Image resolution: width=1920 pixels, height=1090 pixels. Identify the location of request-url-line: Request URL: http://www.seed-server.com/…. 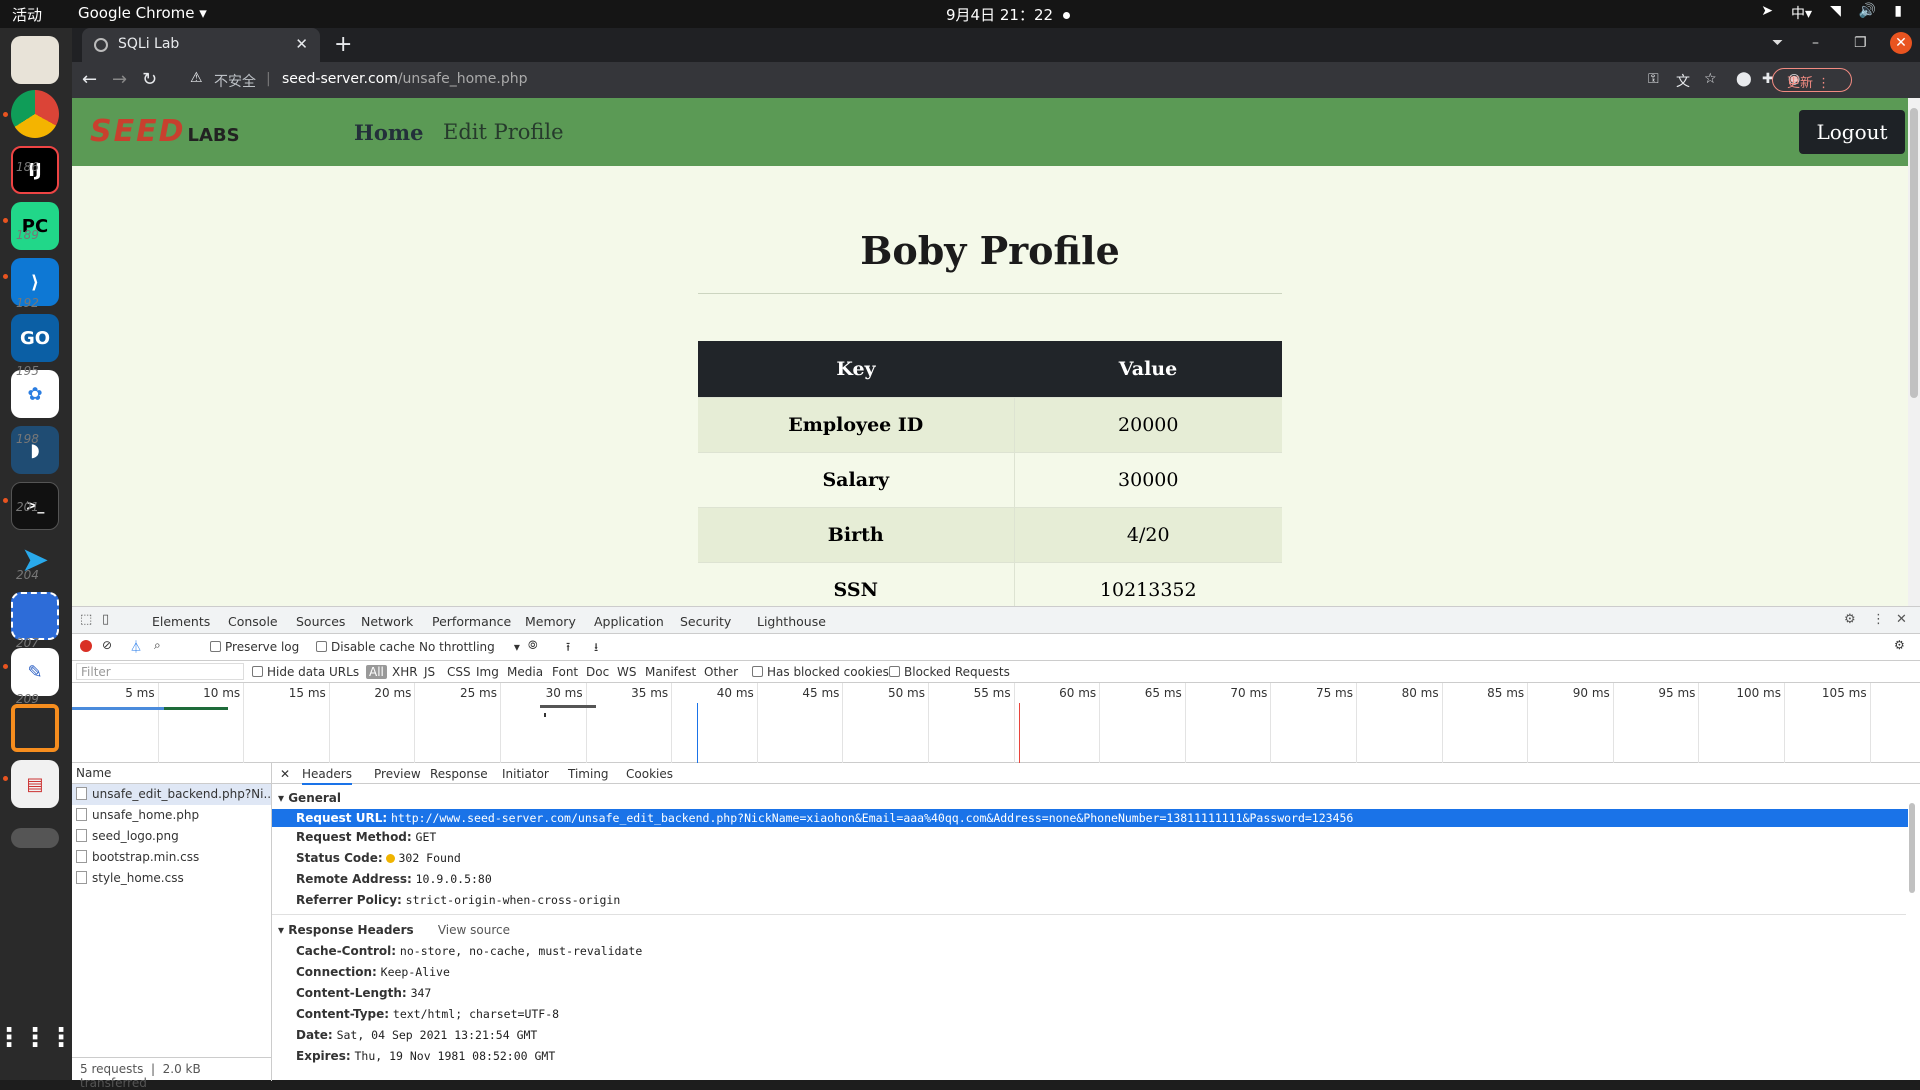
(1090, 818).